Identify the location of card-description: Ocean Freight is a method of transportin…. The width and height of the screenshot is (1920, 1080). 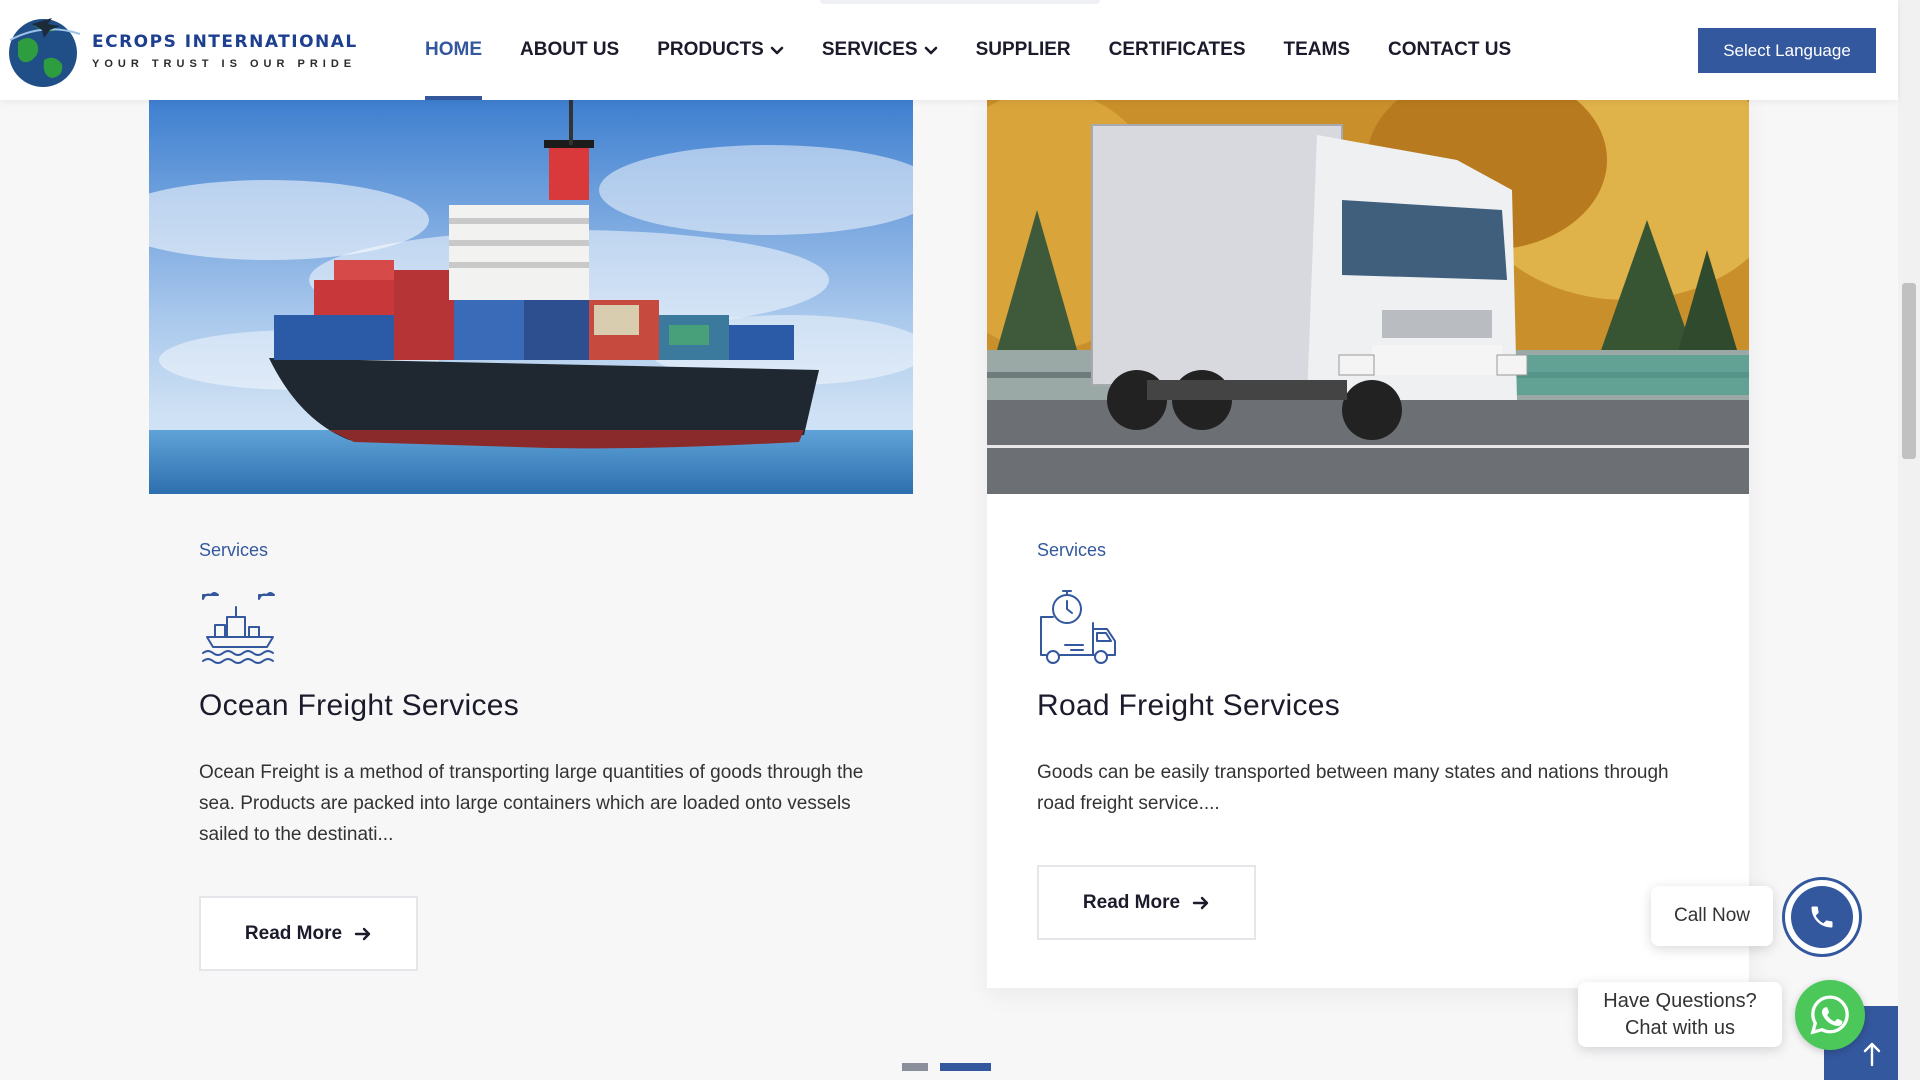
(531, 803).